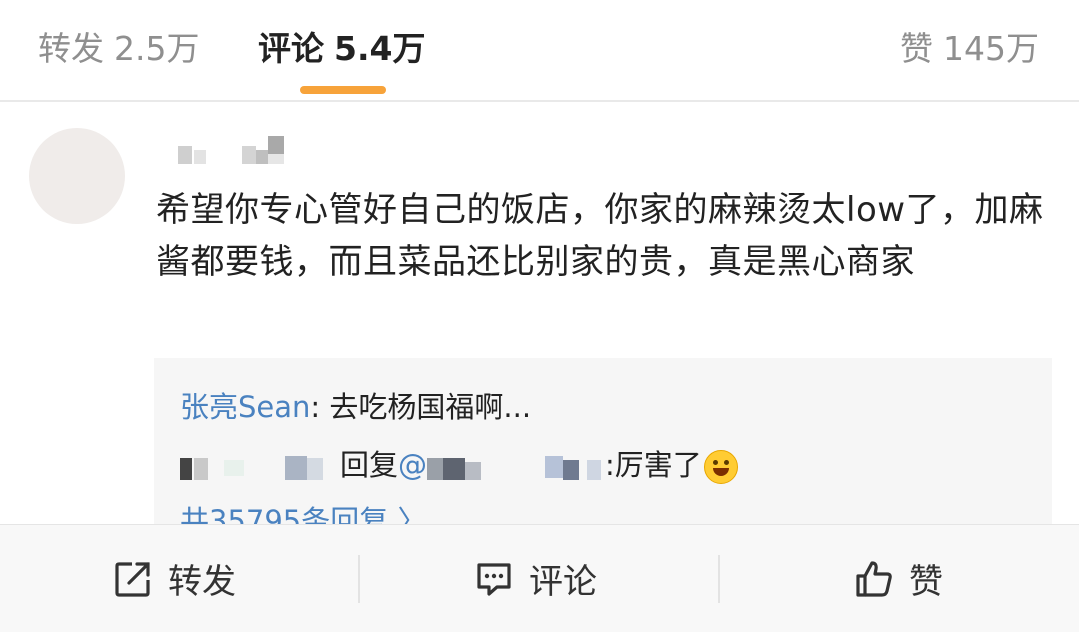  Describe the element at coordinates (260, 467) in the screenshot. I see `reply-user-mosaic` at that location.